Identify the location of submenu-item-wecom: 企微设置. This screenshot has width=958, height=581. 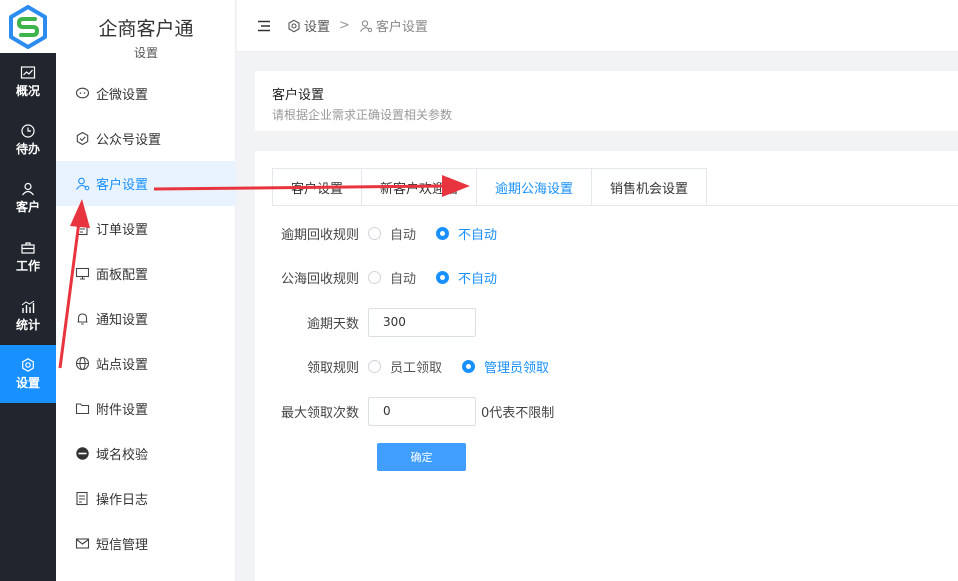
(146, 93).